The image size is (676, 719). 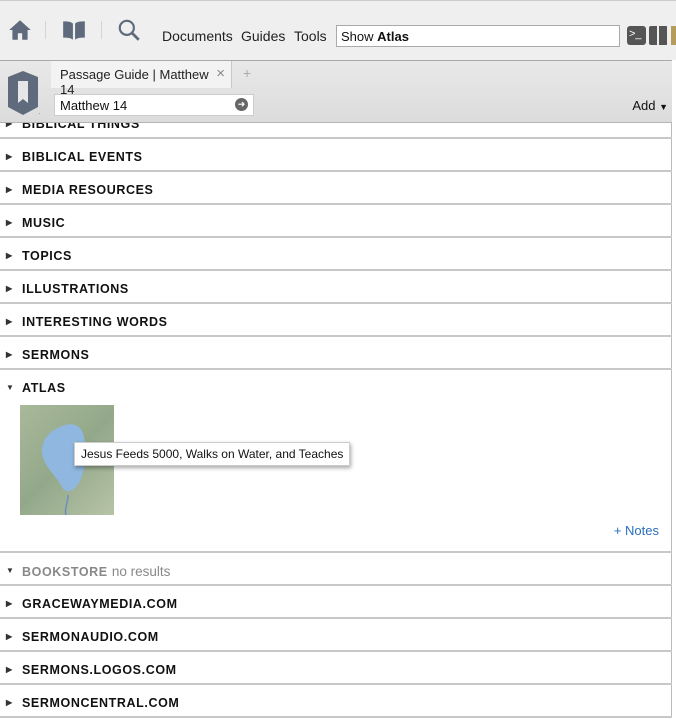 What do you see at coordinates (336, 602) in the screenshot?
I see `section-gracewaymedia: ▶ GRACEWAYMEDIA.COM` at bounding box center [336, 602].